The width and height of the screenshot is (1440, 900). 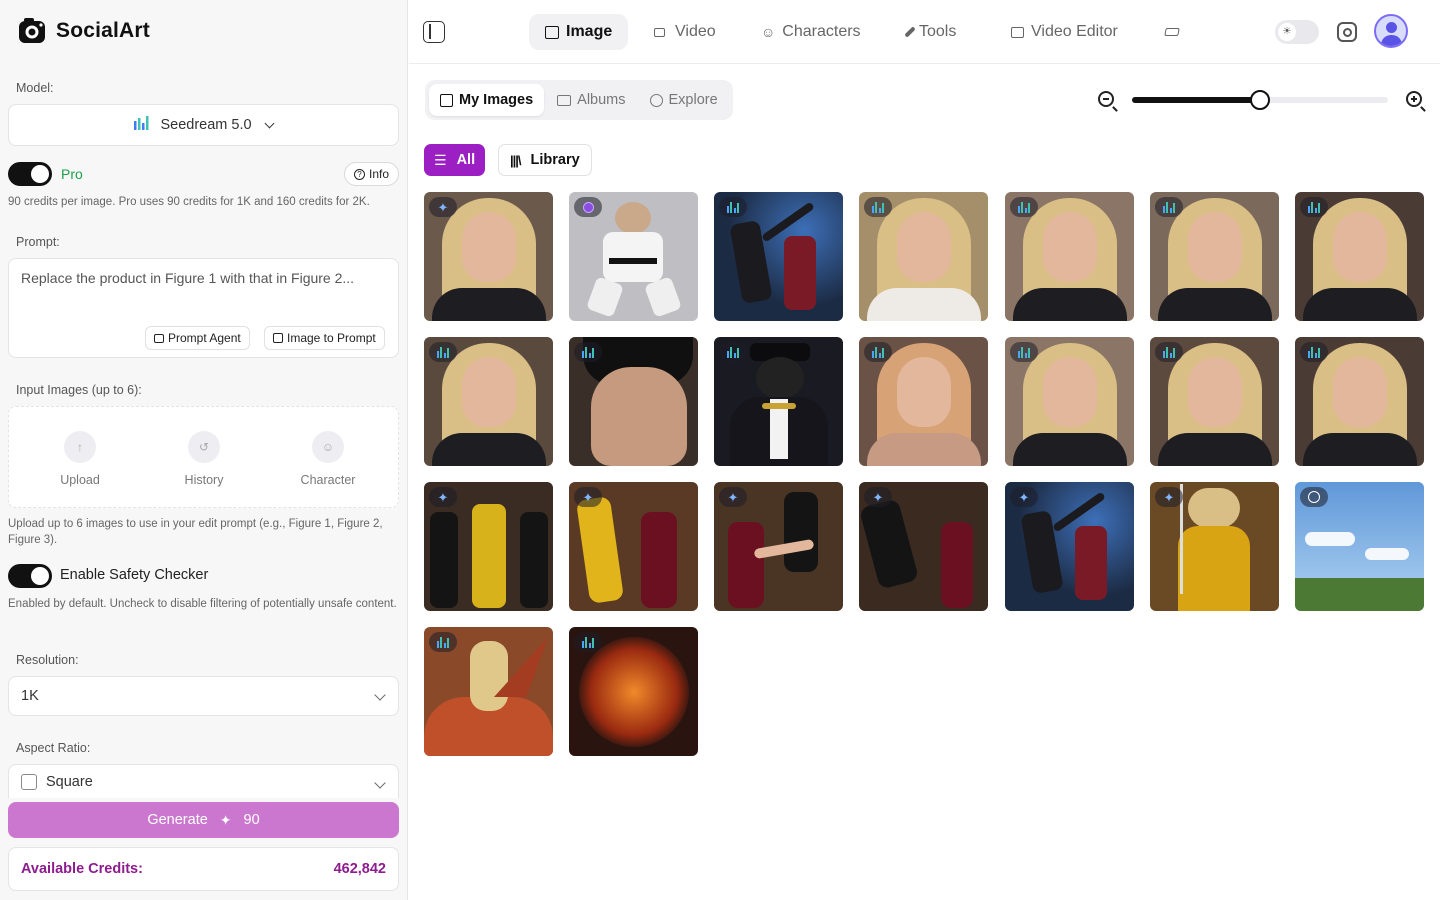 What do you see at coordinates (30, 576) in the screenshot?
I see `safety-checker-toggle` at bounding box center [30, 576].